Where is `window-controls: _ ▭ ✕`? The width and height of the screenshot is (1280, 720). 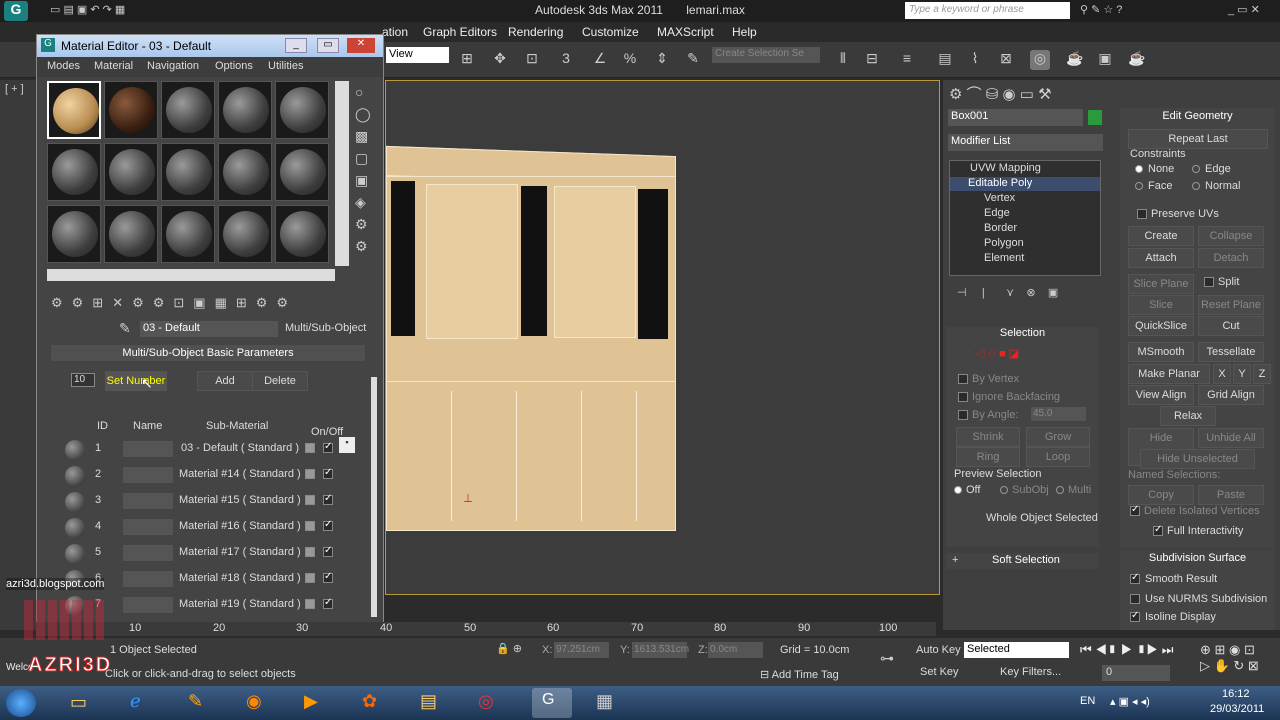 window-controls: _ ▭ ✕ is located at coordinates (1244, 9).